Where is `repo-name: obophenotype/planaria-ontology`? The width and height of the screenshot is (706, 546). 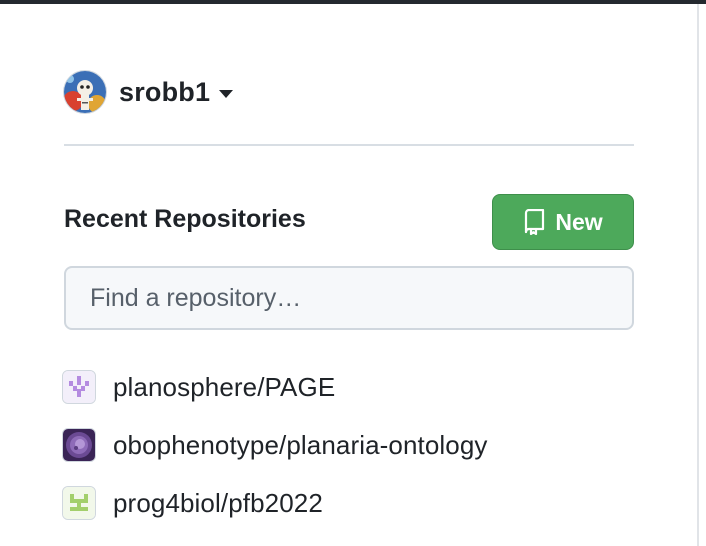
repo-name: obophenotype/planaria-ontology is located at coordinates (300, 444).